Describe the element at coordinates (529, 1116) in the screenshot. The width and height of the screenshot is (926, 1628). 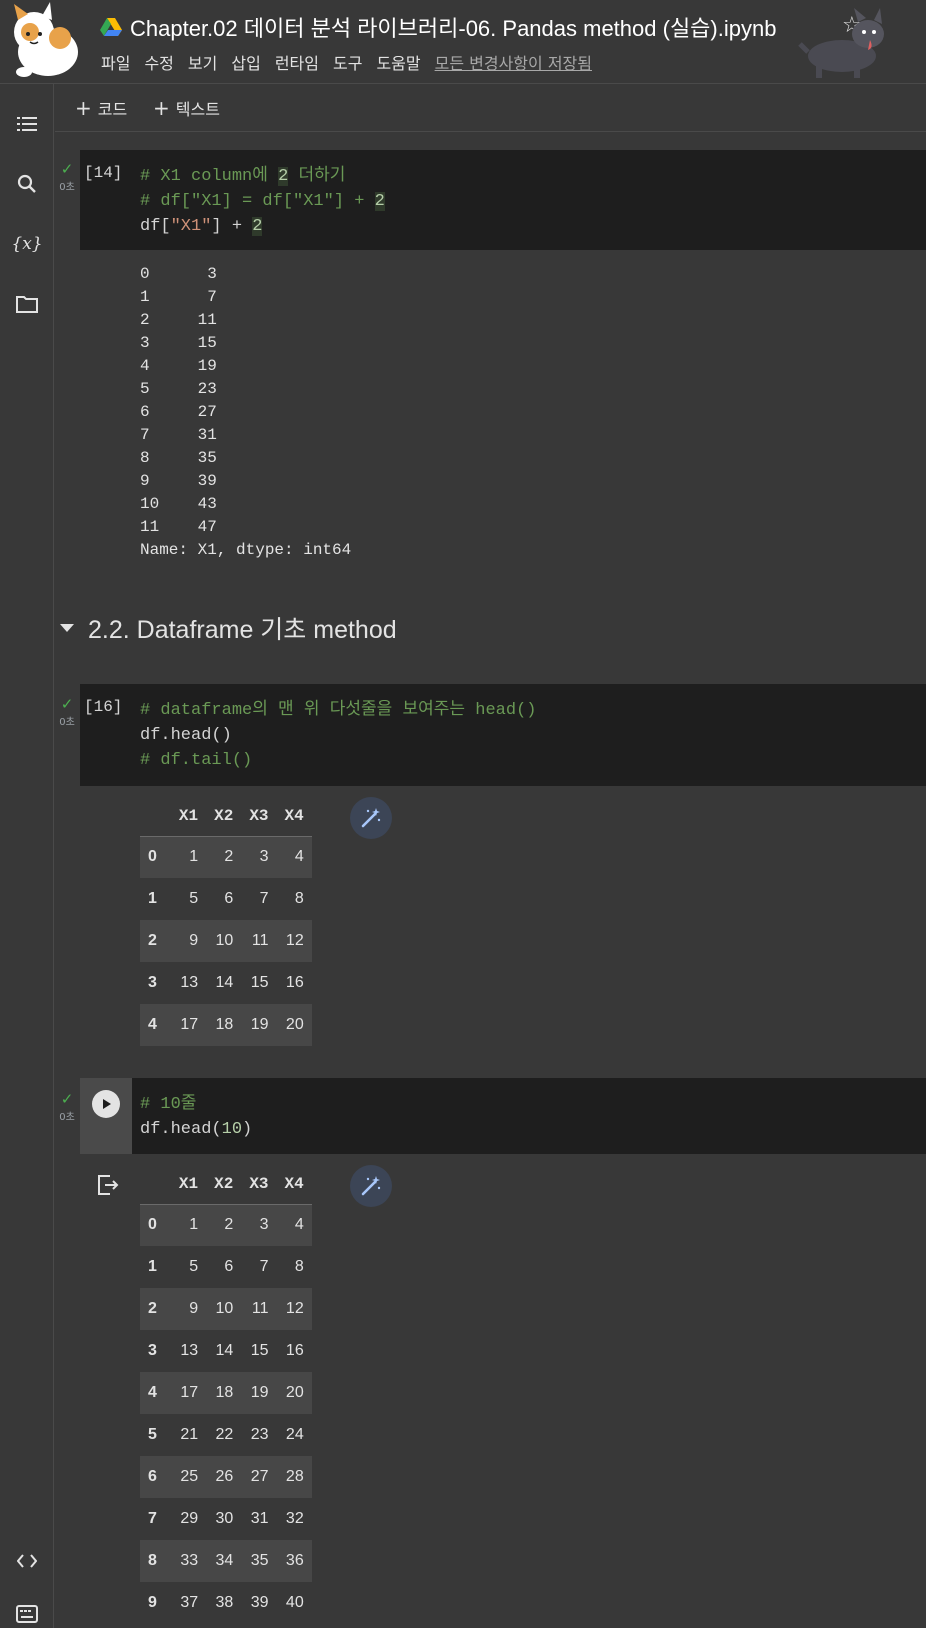
I see `code-cell-3: # 10줄 df.head(10)` at that location.